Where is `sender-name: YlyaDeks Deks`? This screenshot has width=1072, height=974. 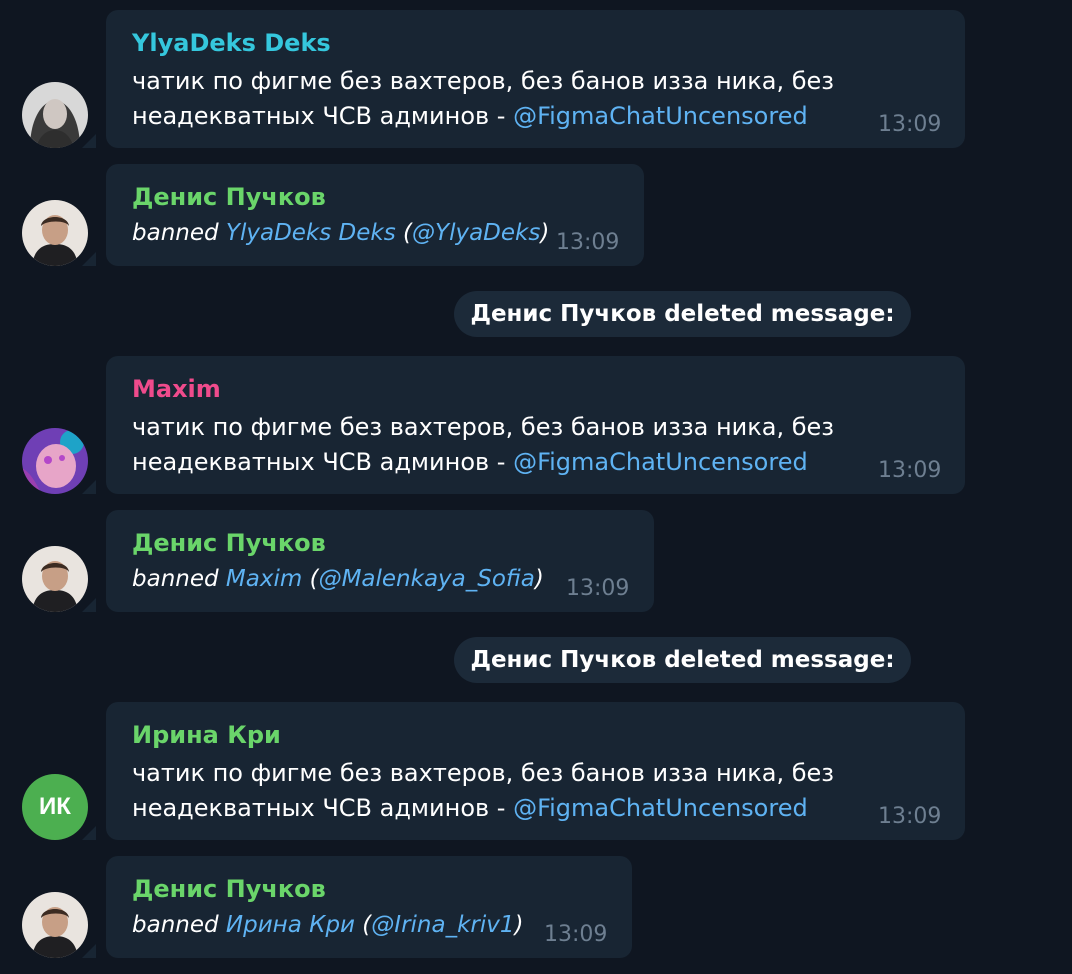 sender-name: YlyaDeks Deks is located at coordinates (231, 43).